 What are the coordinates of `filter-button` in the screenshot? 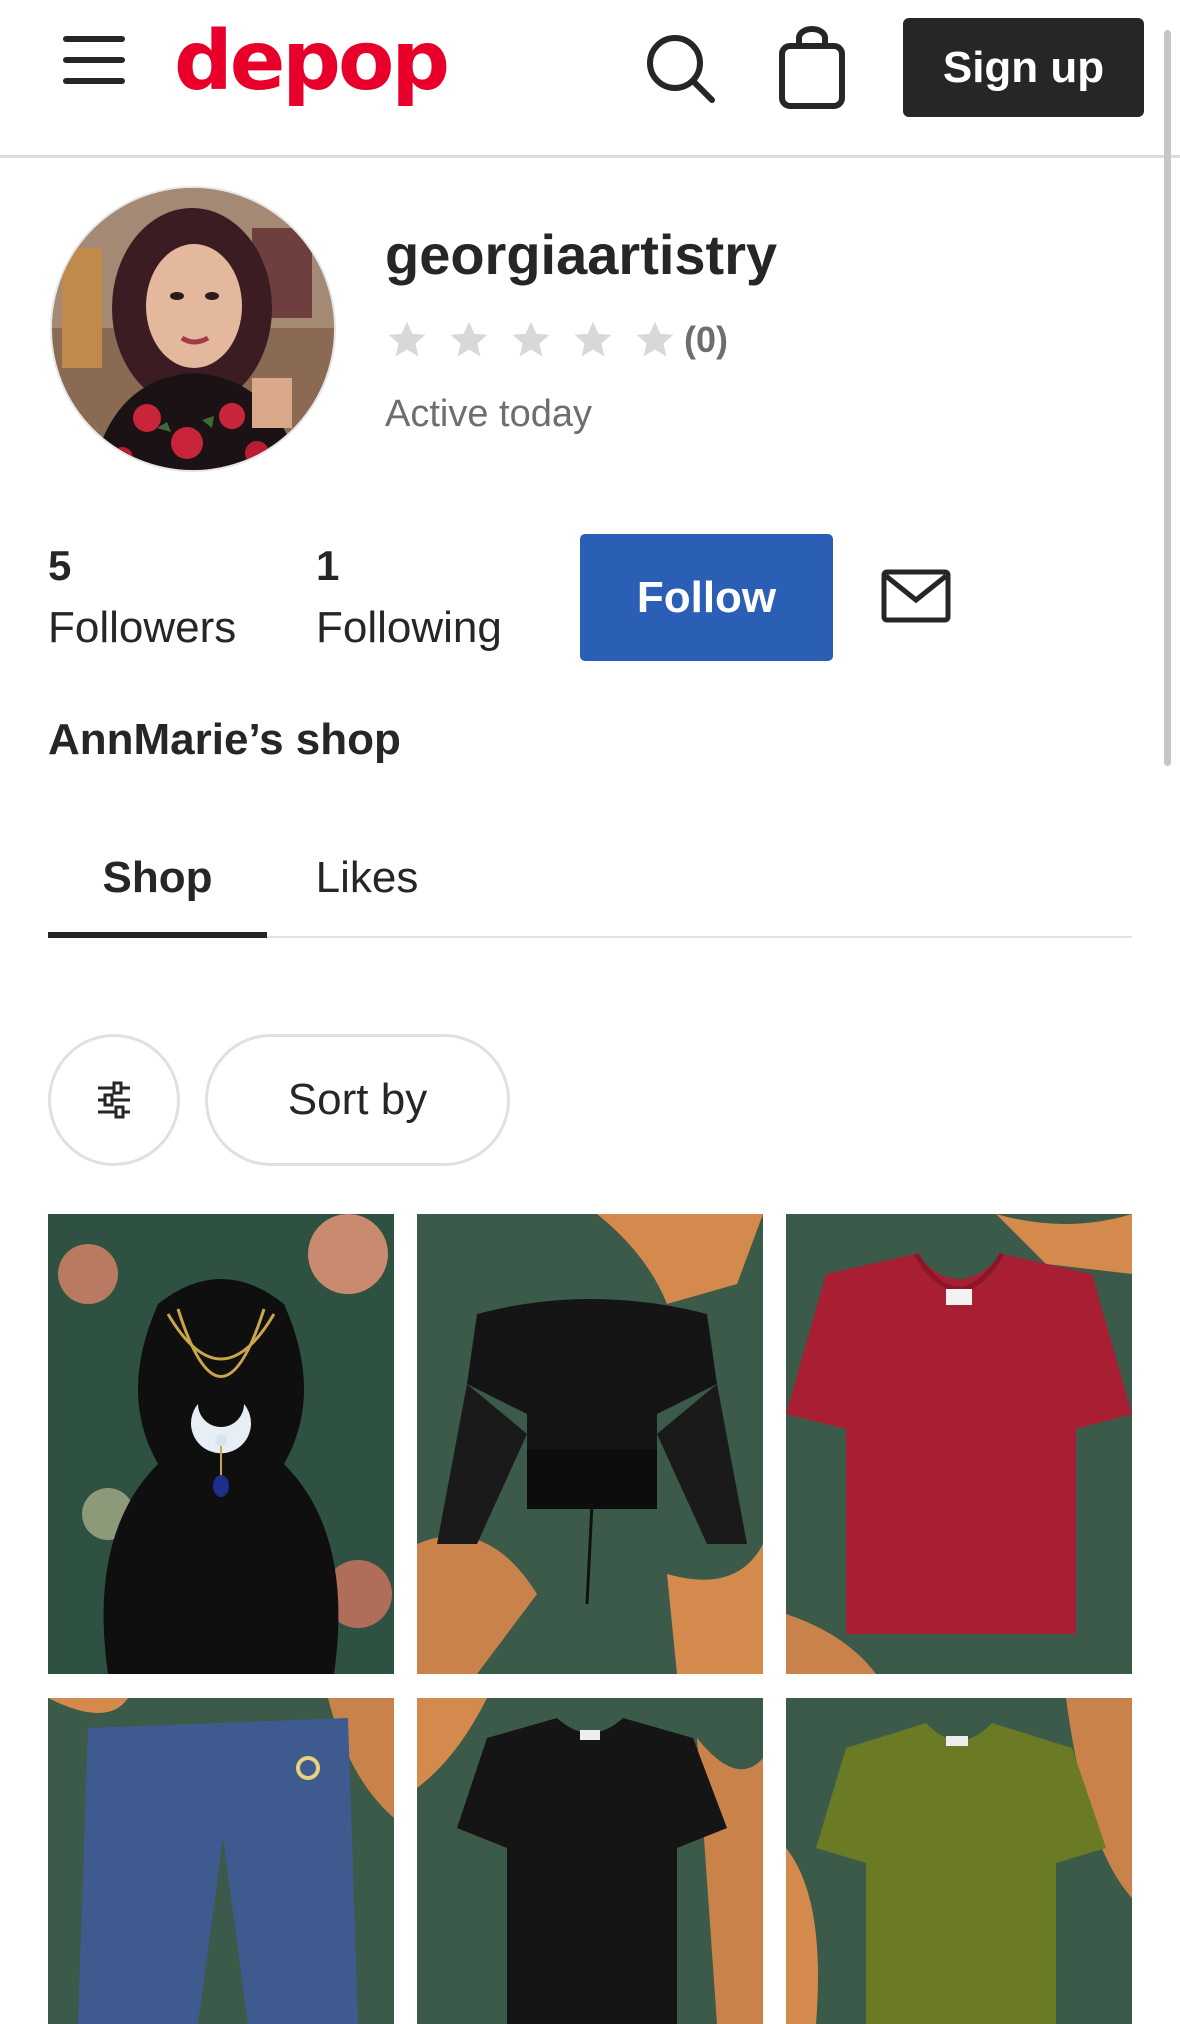 It's located at (114, 1100).